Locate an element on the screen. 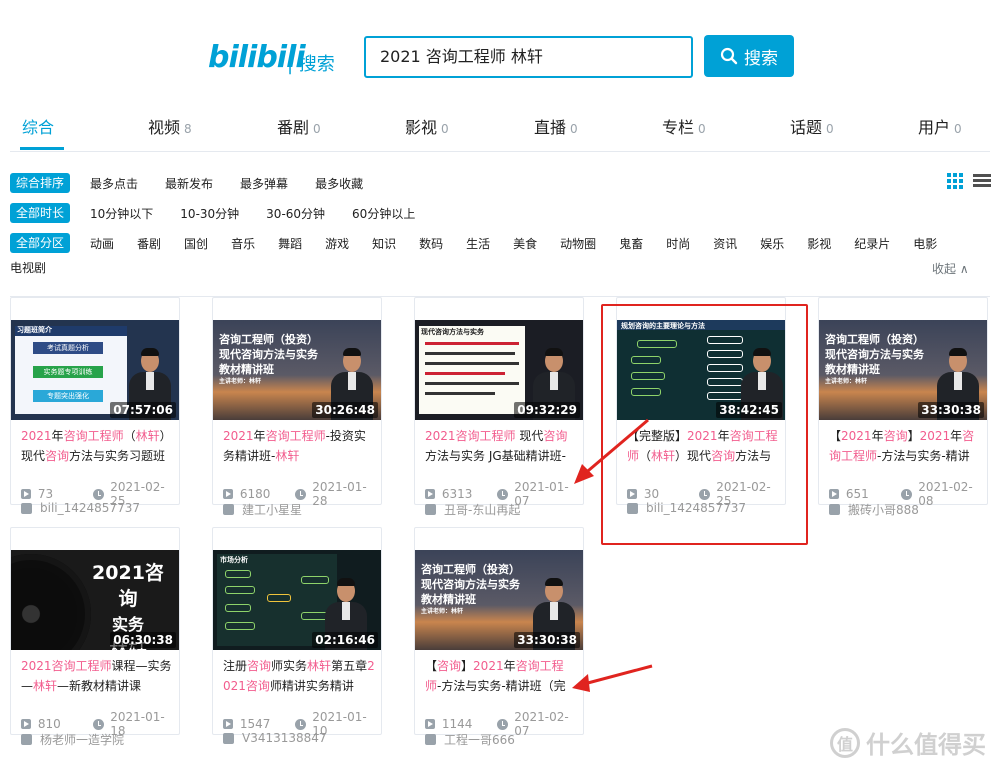 This screenshot has height=765, width=1001. search-input: 2021 咨询工程师 林轩 is located at coordinates (528, 57).